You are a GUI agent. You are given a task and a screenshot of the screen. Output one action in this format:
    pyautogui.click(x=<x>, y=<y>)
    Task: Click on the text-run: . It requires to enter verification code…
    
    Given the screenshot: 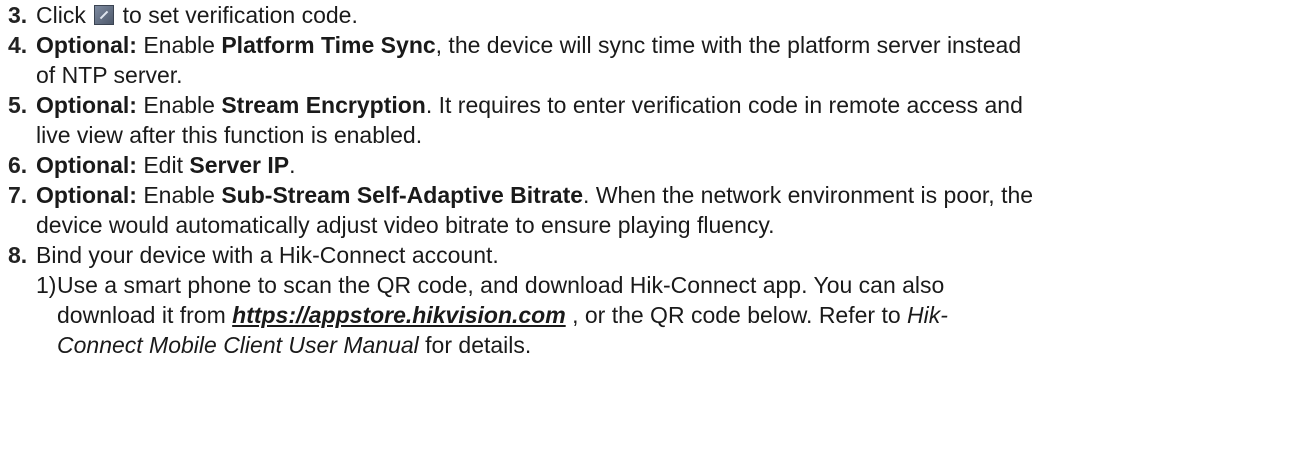 What is the action you would take?
    pyautogui.click(x=724, y=105)
    